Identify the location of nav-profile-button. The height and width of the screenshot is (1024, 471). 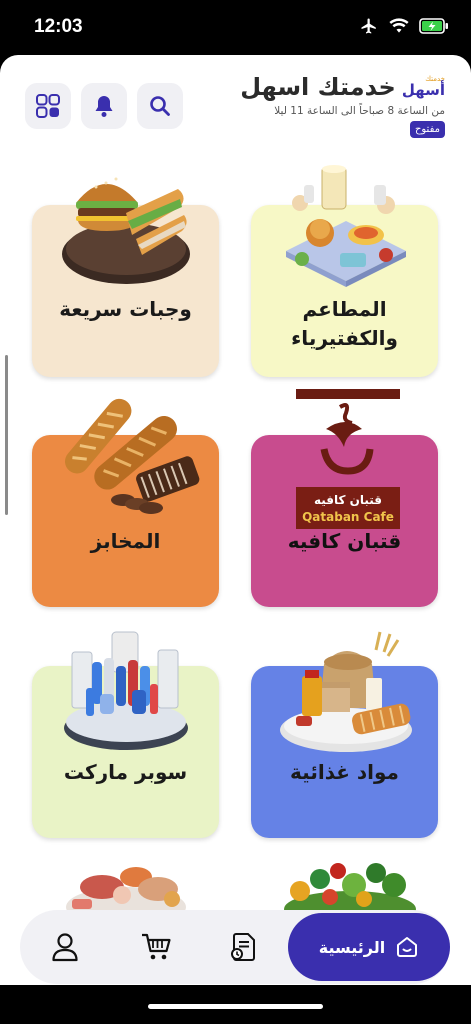
(65, 947).